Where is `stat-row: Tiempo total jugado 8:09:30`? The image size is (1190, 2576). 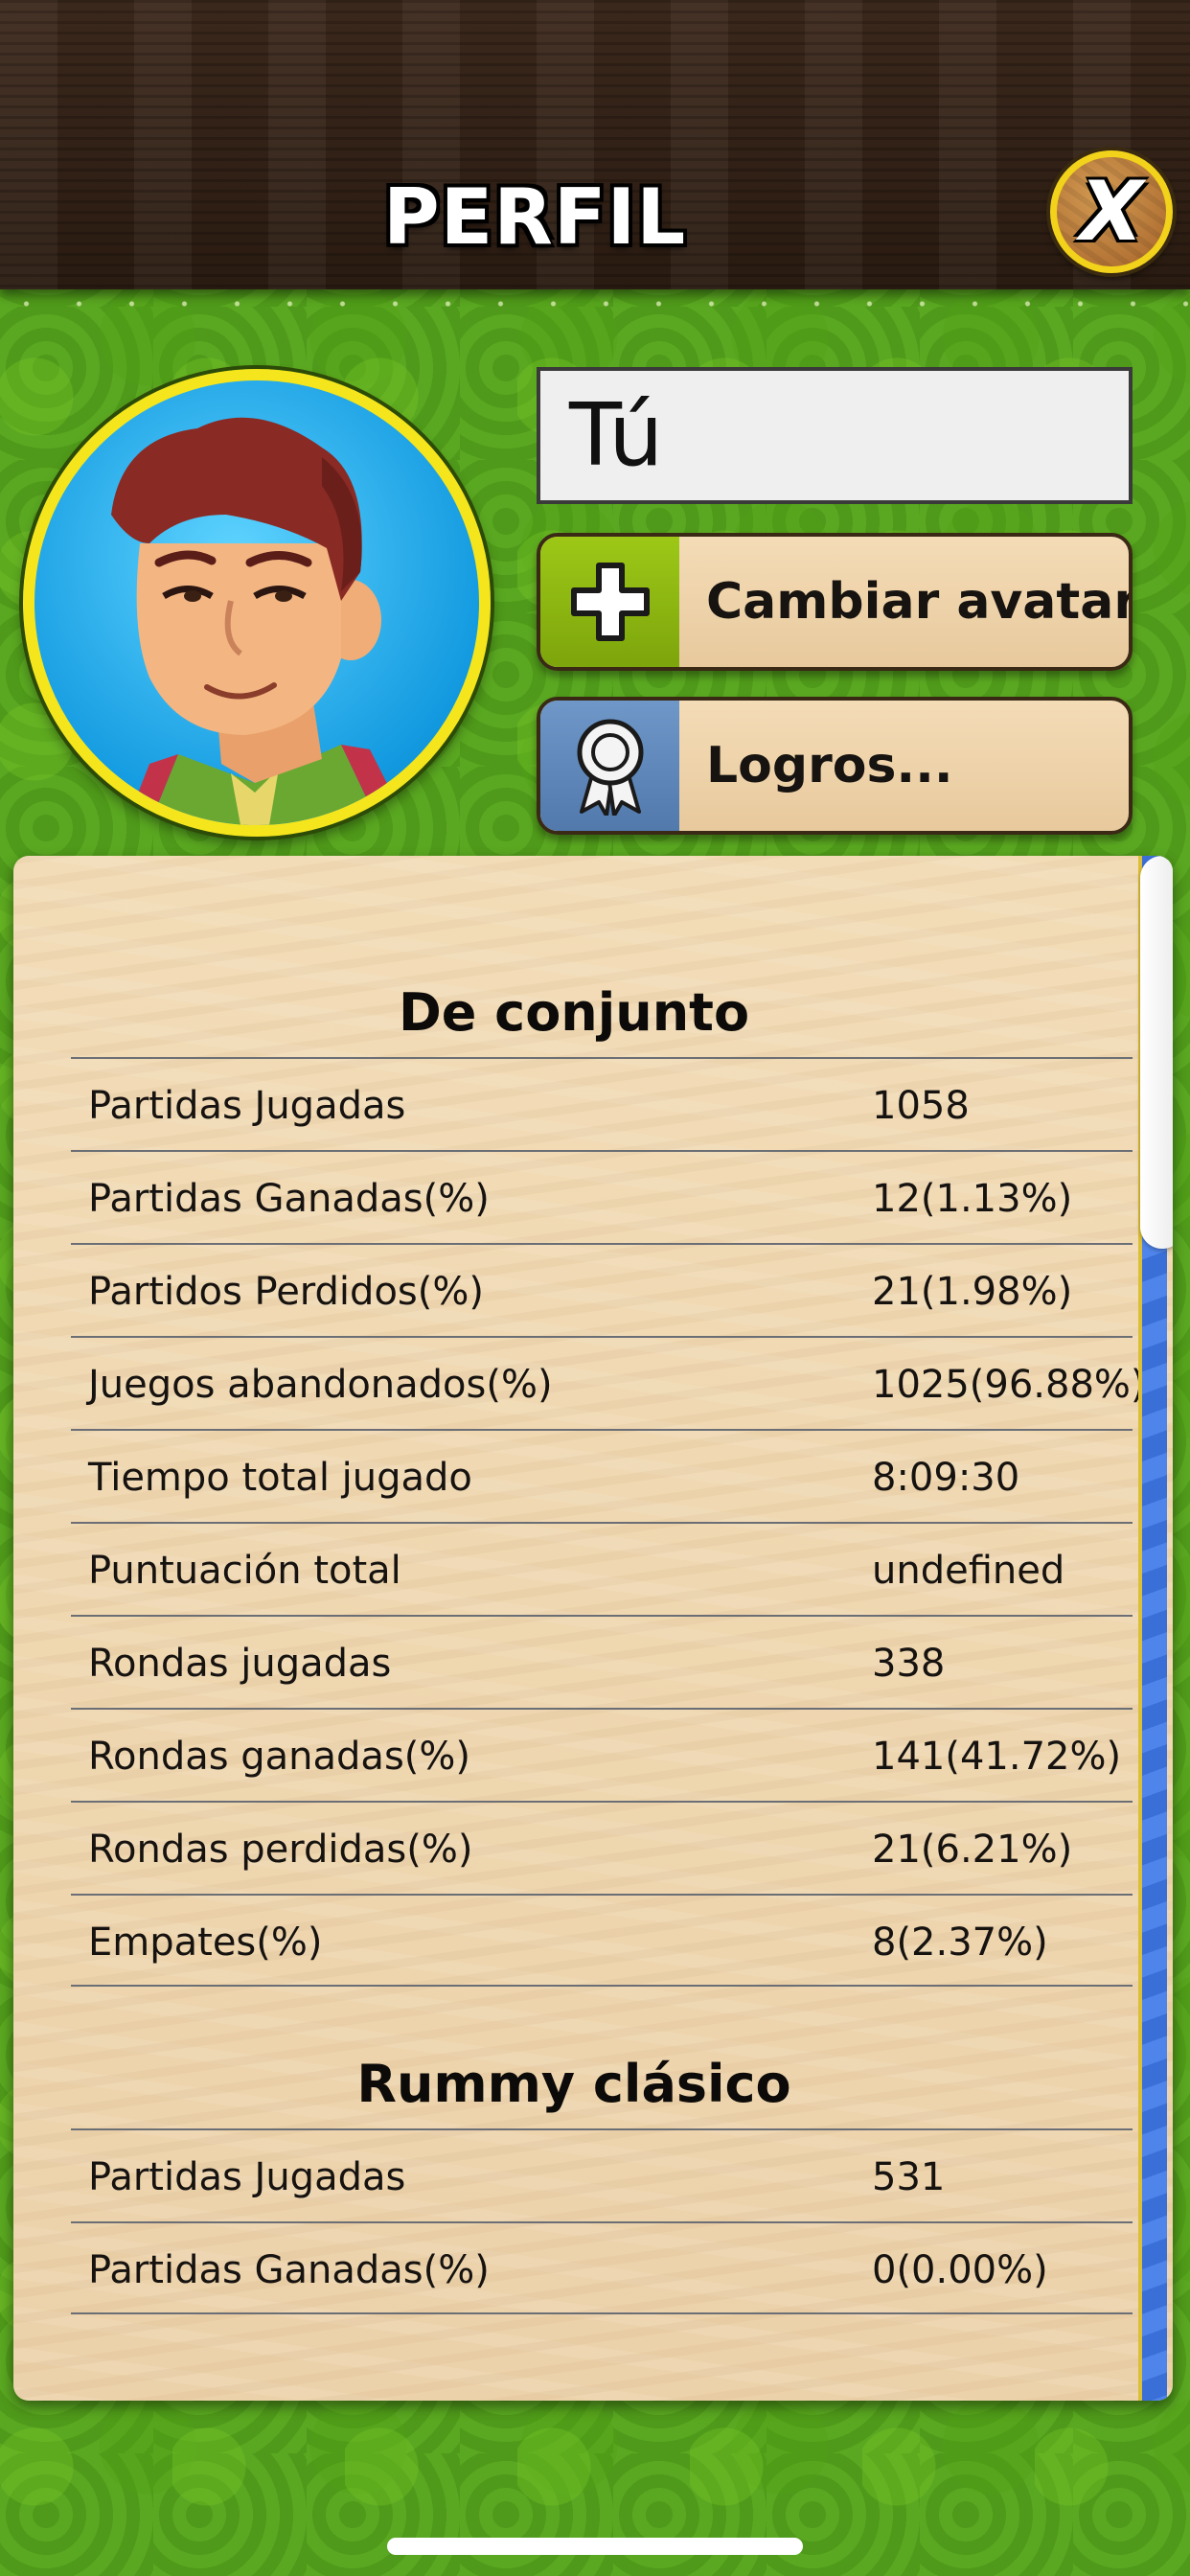
stat-row: Tiempo total jugado 8:09:30 is located at coordinates (602, 1475).